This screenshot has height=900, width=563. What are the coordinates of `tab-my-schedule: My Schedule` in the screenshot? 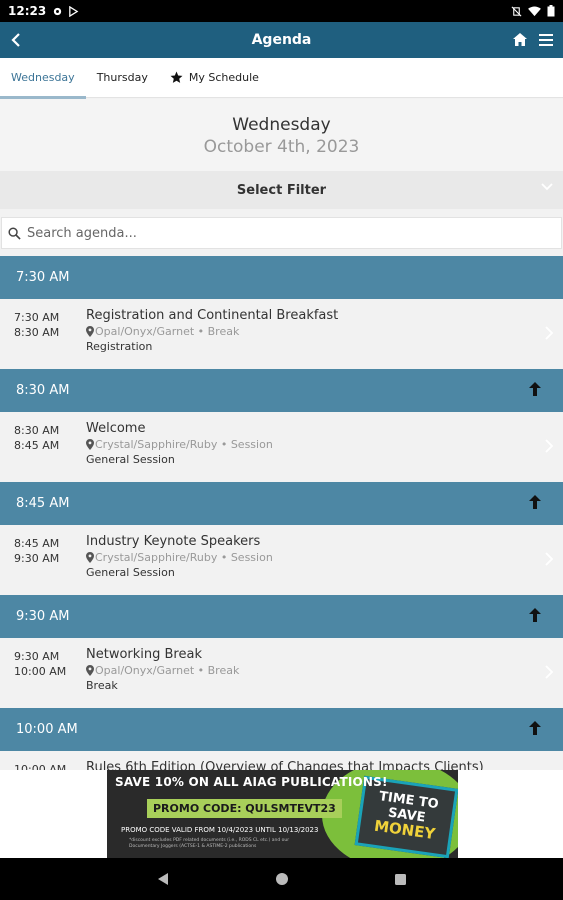 It's located at (214, 78).